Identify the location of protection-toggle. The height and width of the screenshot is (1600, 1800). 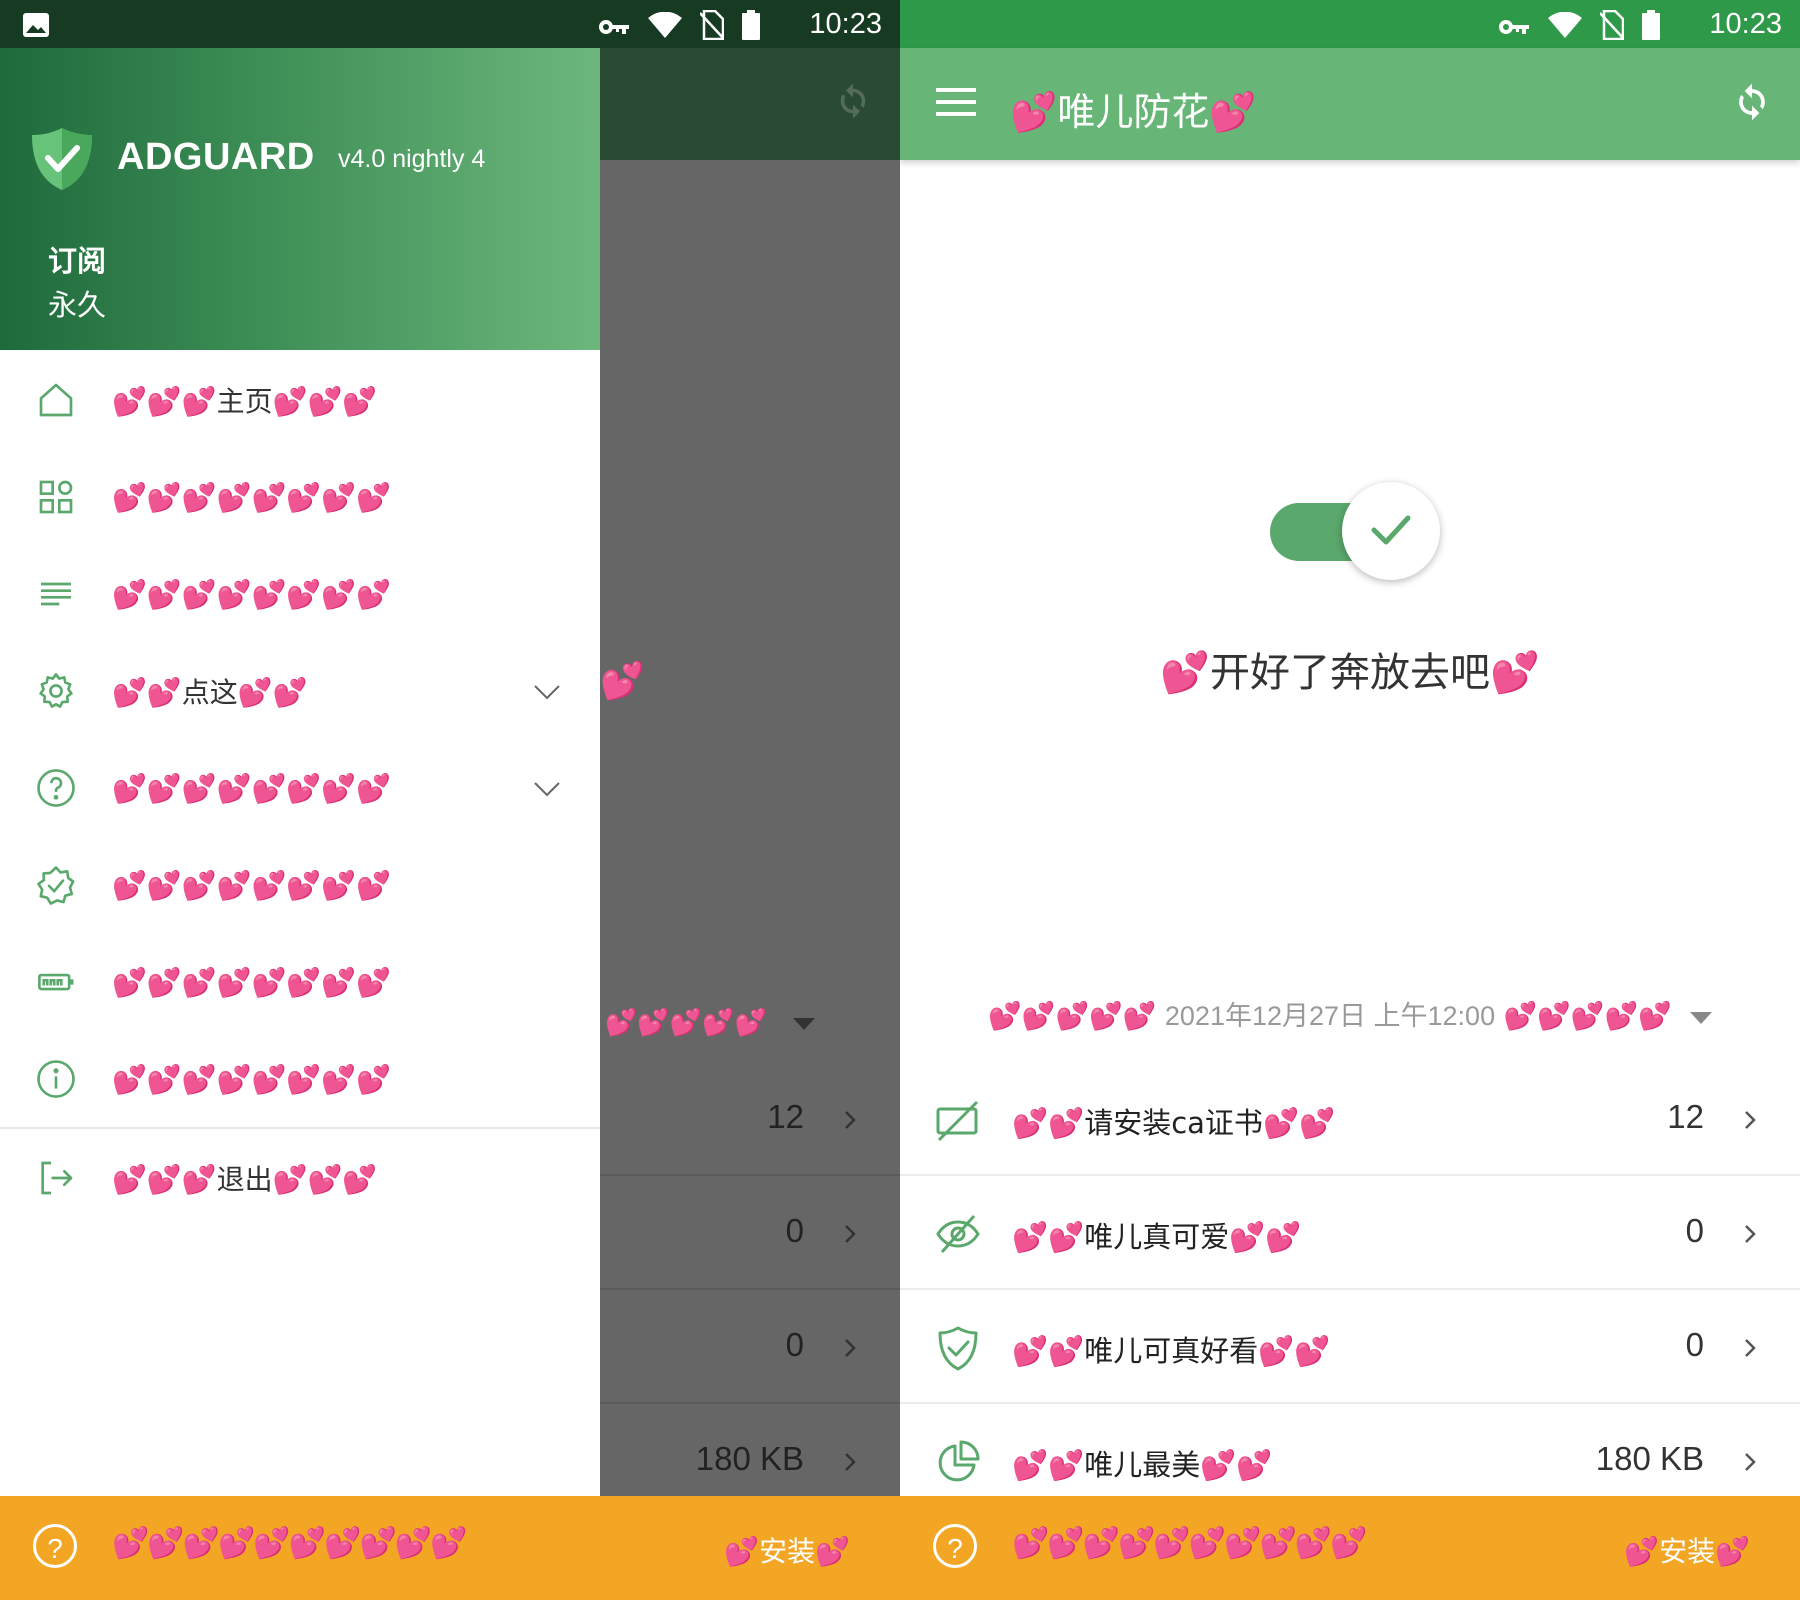
(1357, 532).